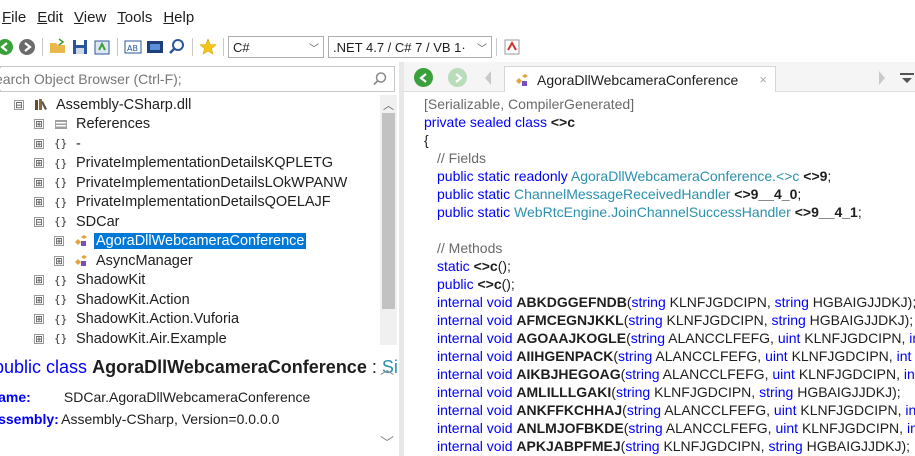  What do you see at coordinates (568, 374) in the screenshot?
I see `code-member-name: AIKBJHEGOAG` at bounding box center [568, 374].